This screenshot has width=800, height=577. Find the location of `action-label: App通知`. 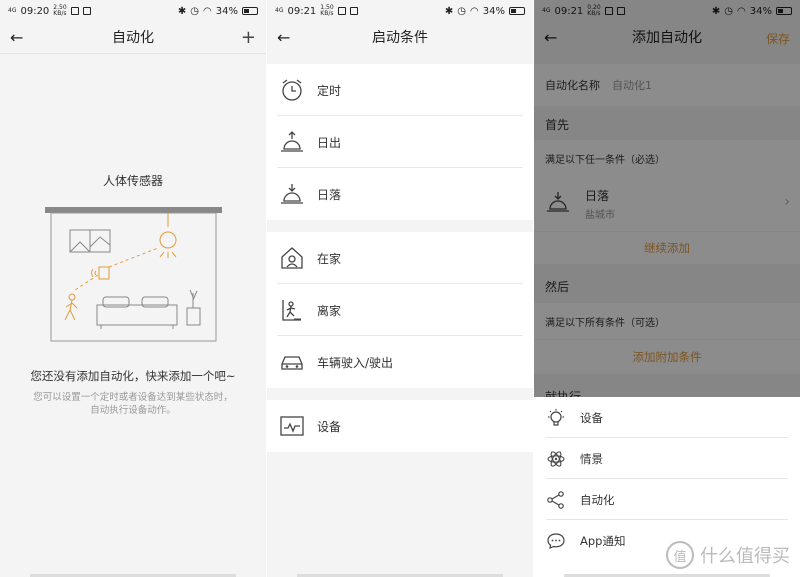

action-label: App通知 is located at coordinates (603, 540).